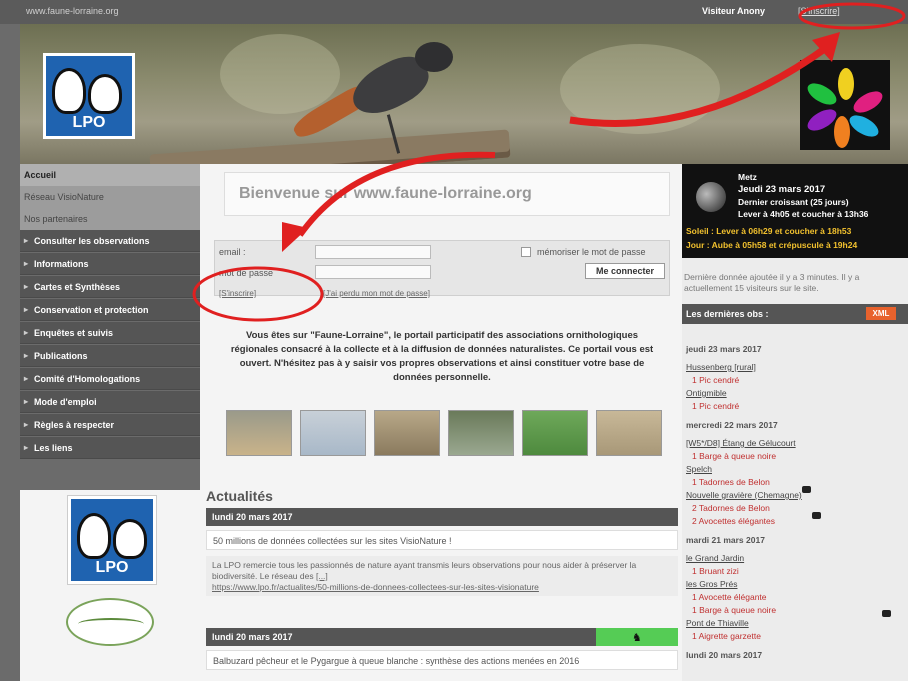 The image size is (908, 681). Describe the element at coordinates (706, 393) in the screenshot. I see `obs-place: Ontigmible` at that location.